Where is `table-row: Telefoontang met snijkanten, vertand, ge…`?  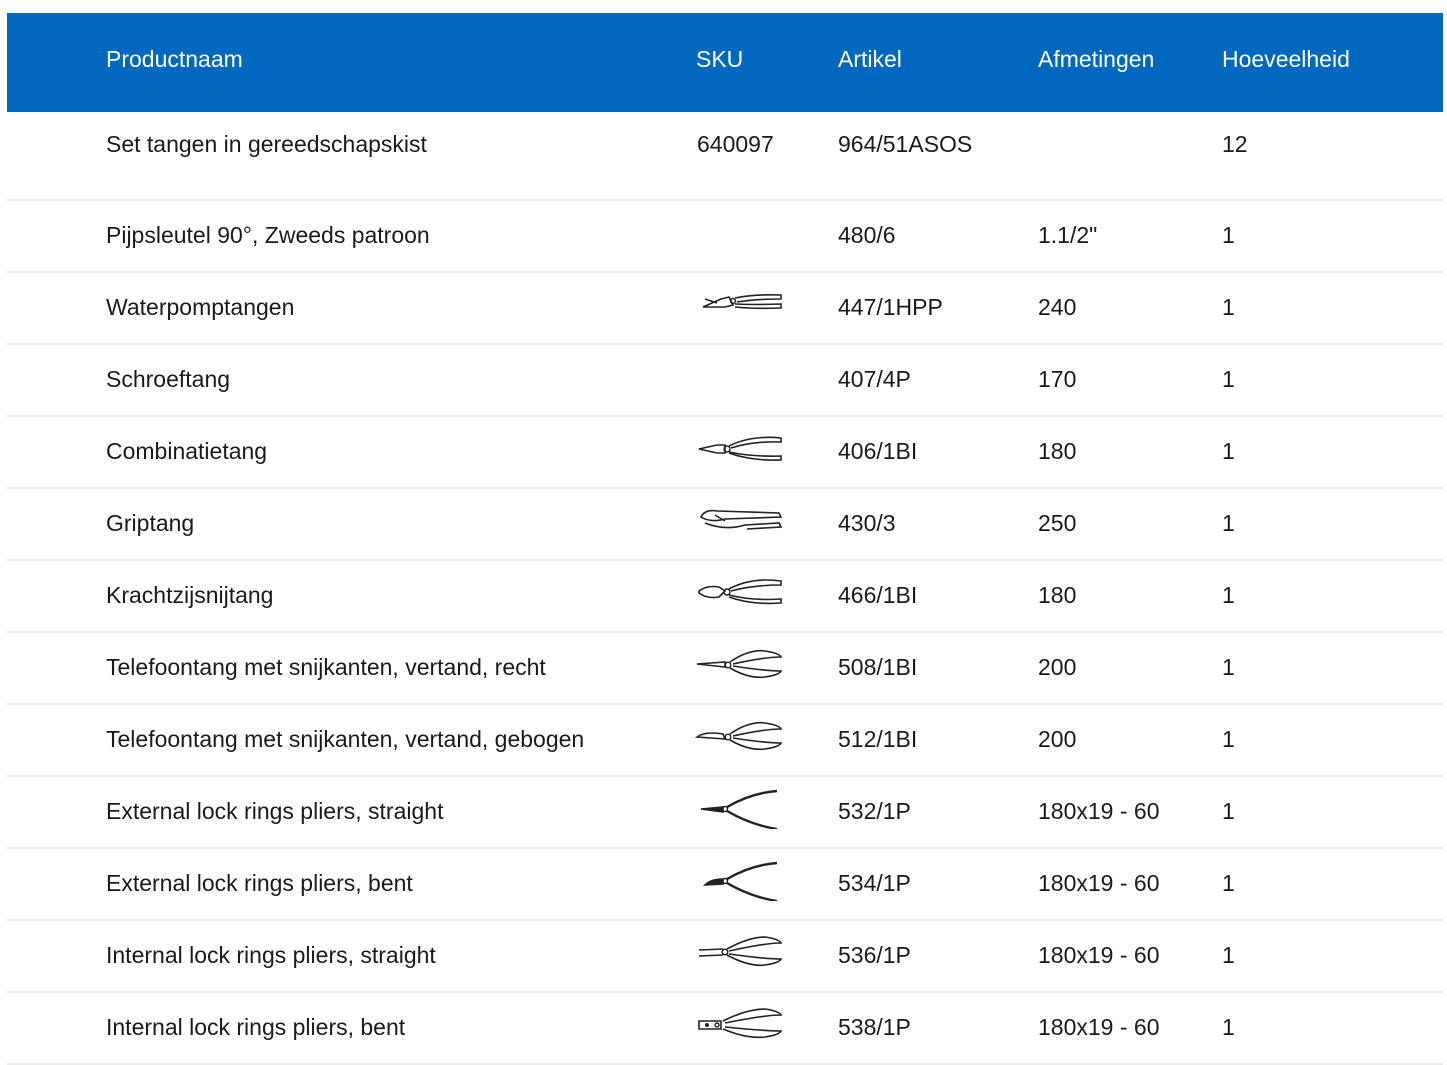 table-row: Telefoontang met snijkanten, vertand, ge… is located at coordinates (725, 741).